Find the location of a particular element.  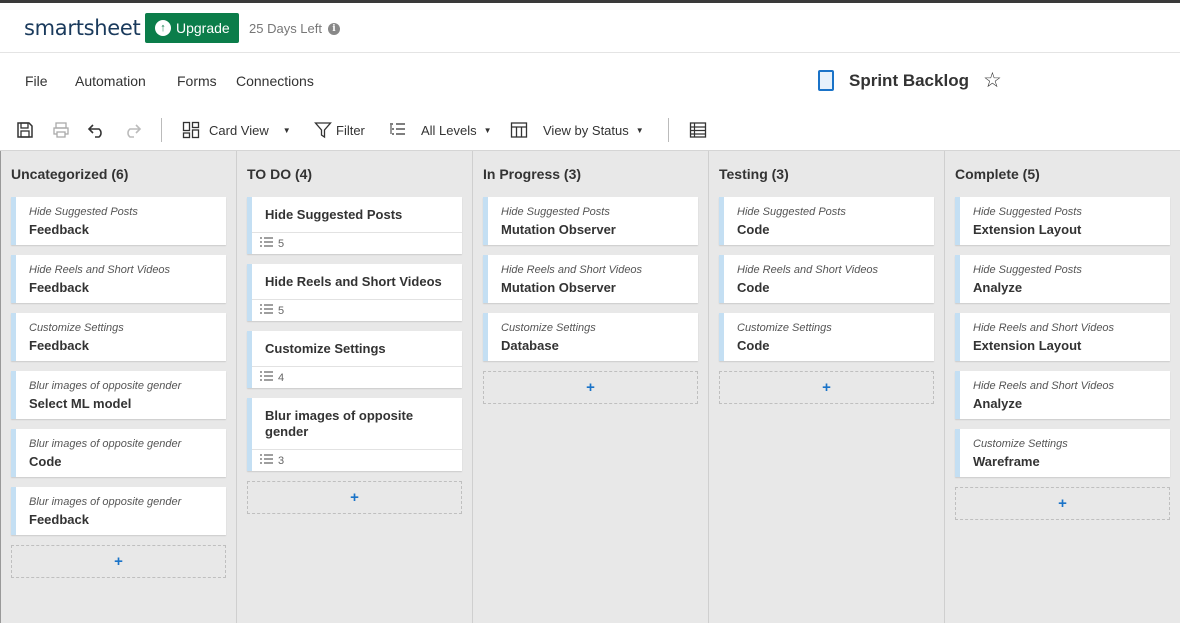

task-card: Blur images of opposite gender Feedback is located at coordinates (118, 511).